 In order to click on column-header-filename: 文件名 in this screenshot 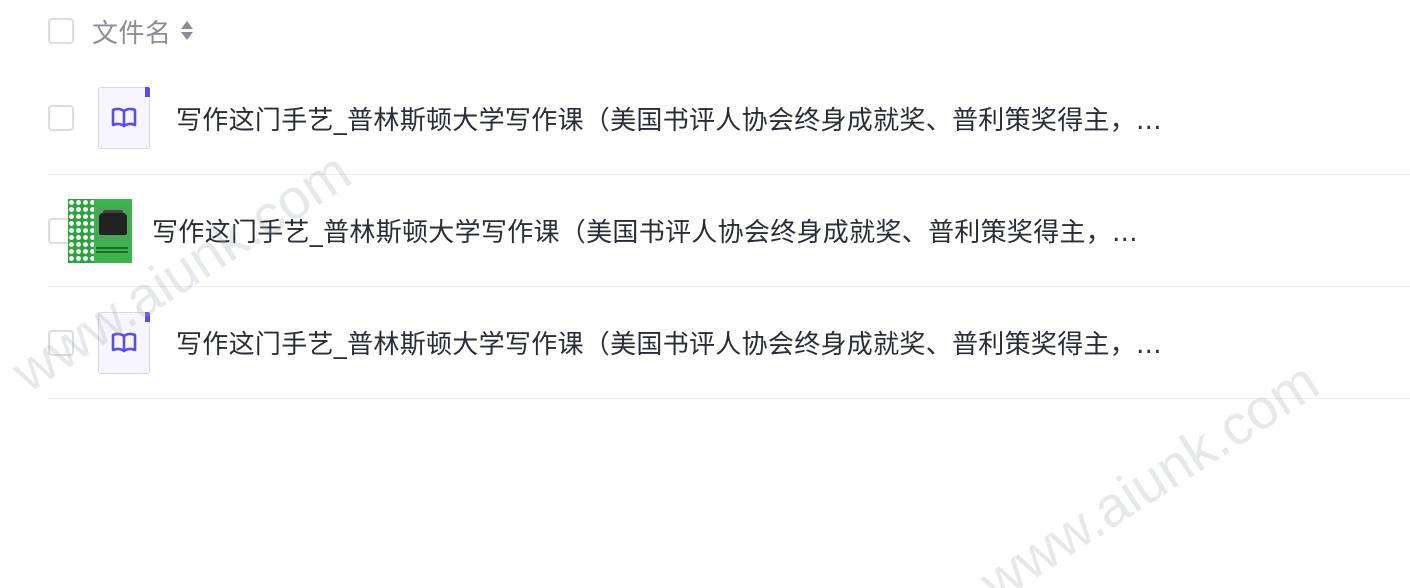, I will do `click(132, 31)`.